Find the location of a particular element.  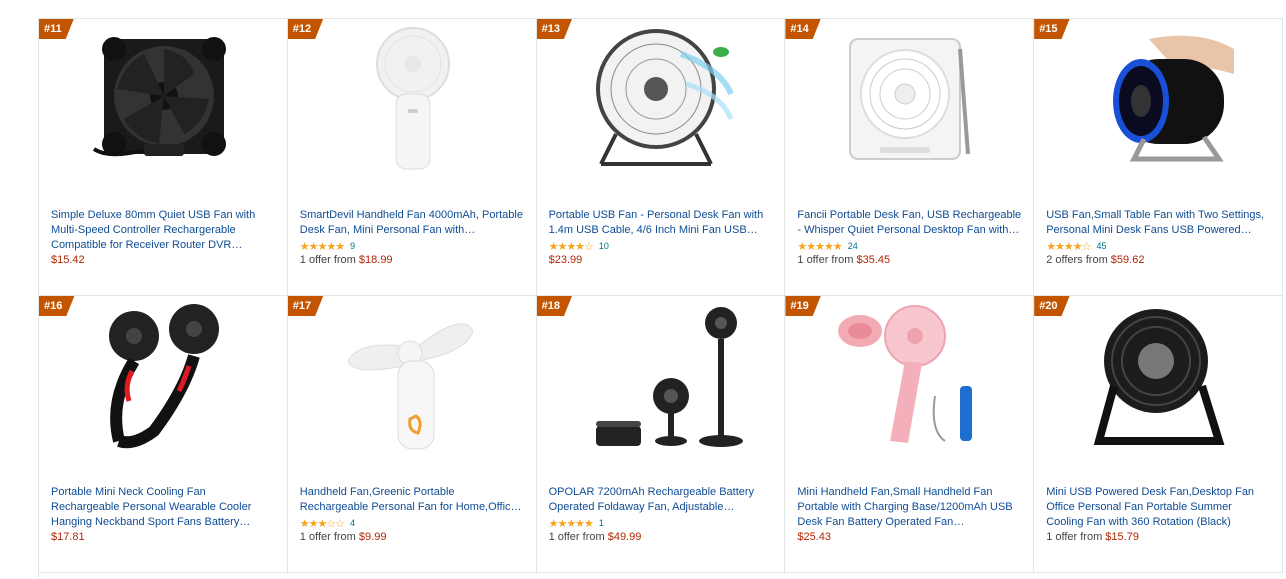

rating: ★★★★☆ 10 is located at coordinates (662, 246).